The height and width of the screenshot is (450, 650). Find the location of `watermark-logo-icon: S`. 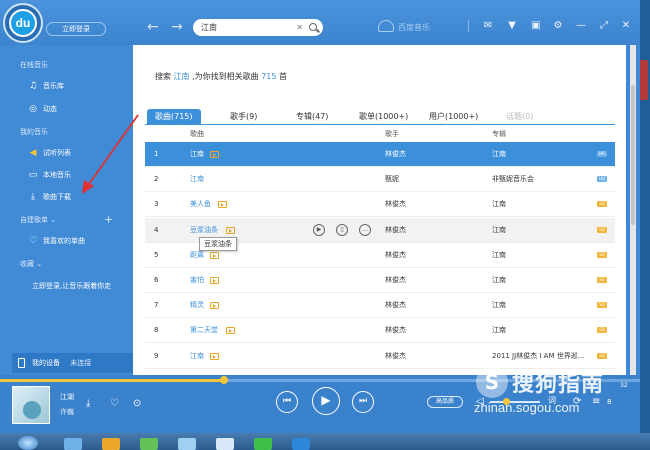

watermark-logo-icon: S is located at coordinates (492, 382).